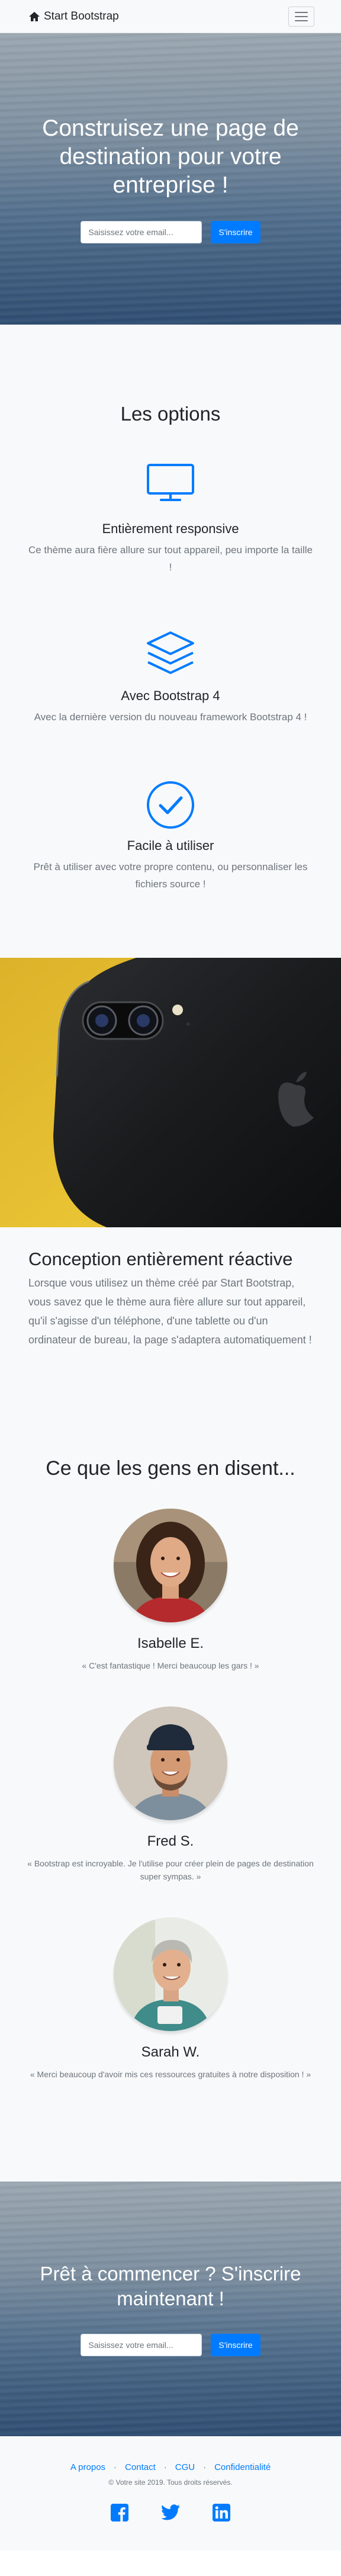 Image resolution: width=341 pixels, height=2576 pixels. Describe the element at coordinates (119, 2513) in the screenshot. I see `facebook-icon` at that location.